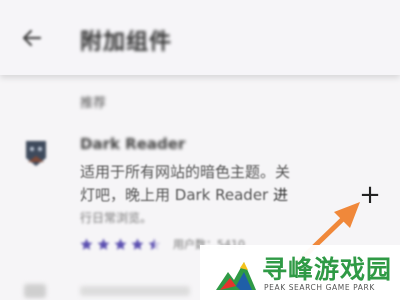  I want to click on watermark-title: 寻峰游戏园, so click(327, 269).